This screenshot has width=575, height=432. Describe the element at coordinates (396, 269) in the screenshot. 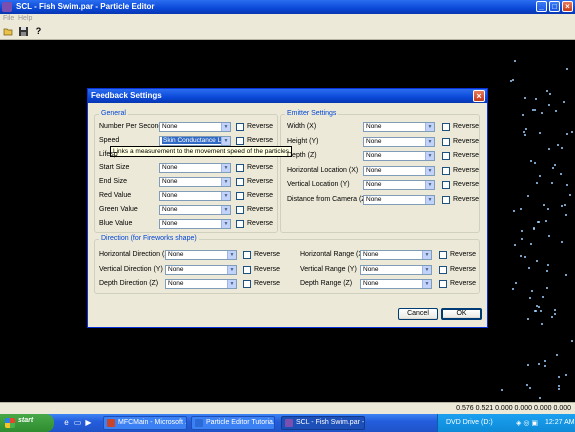

I see `direction-right-row-1-combo: None ▼` at that location.